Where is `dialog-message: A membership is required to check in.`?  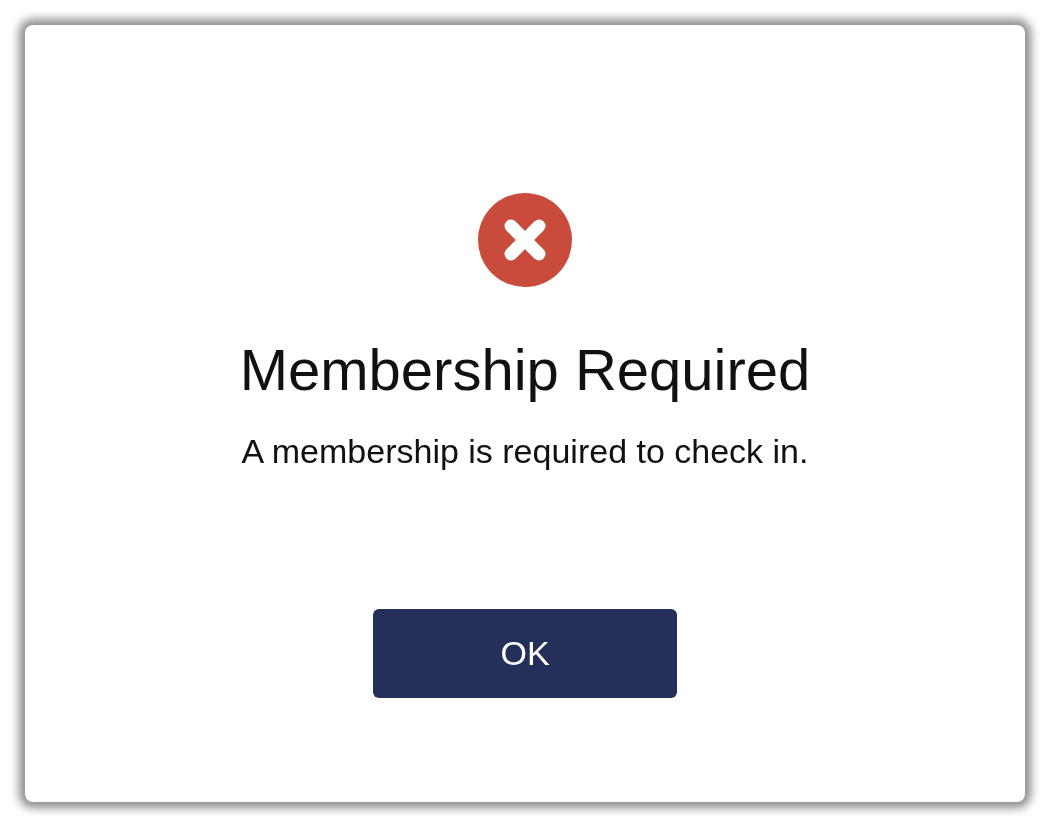
dialog-message: A membership is required to check in. is located at coordinates (525, 451).